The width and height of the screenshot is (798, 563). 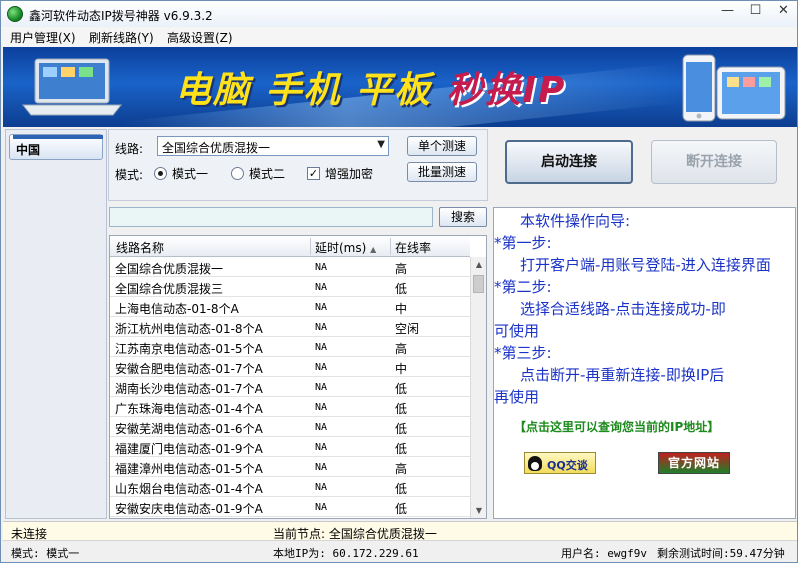 I want to click on scroll-up-icon: ▲, so click(x=478, y=265).